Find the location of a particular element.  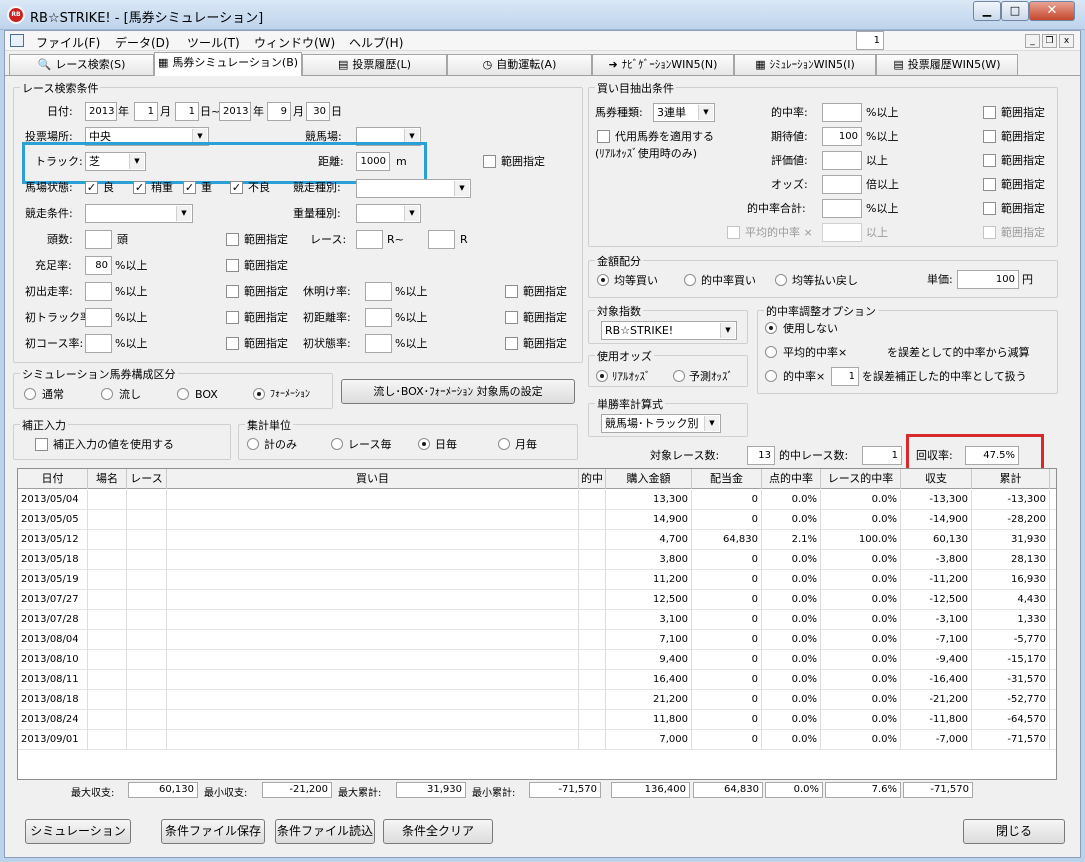

condition-slightly-heavy-checkbox: ✓ is located at coordinates (139, 187).